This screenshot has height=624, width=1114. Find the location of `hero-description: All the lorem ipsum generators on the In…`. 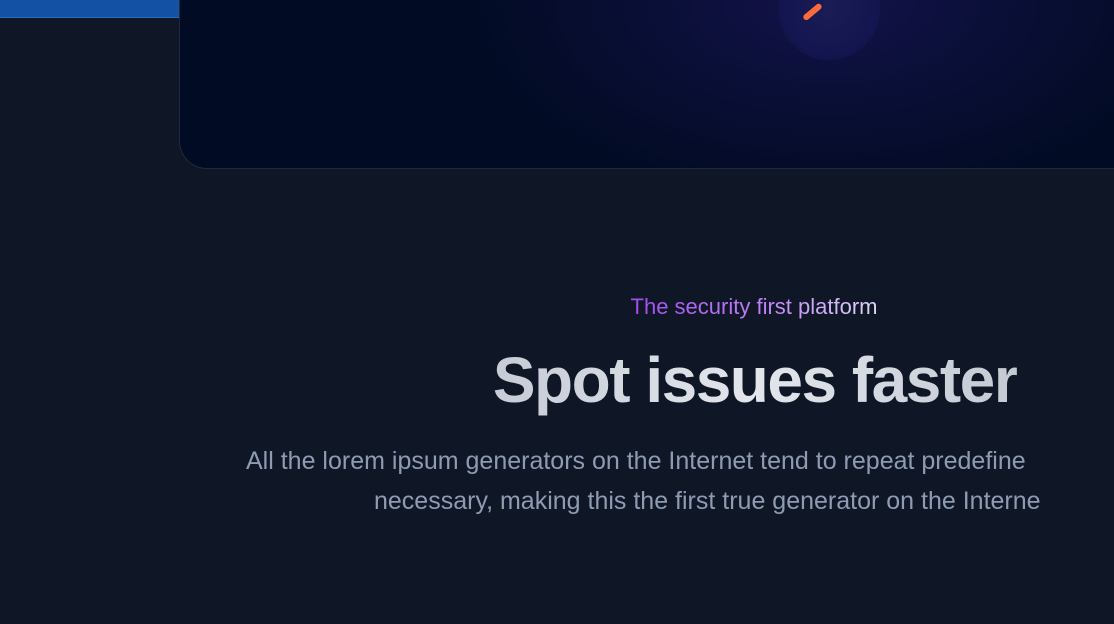

hero-description: All the lorem ipsum generators on the In… is located at coordinates (680, 481).